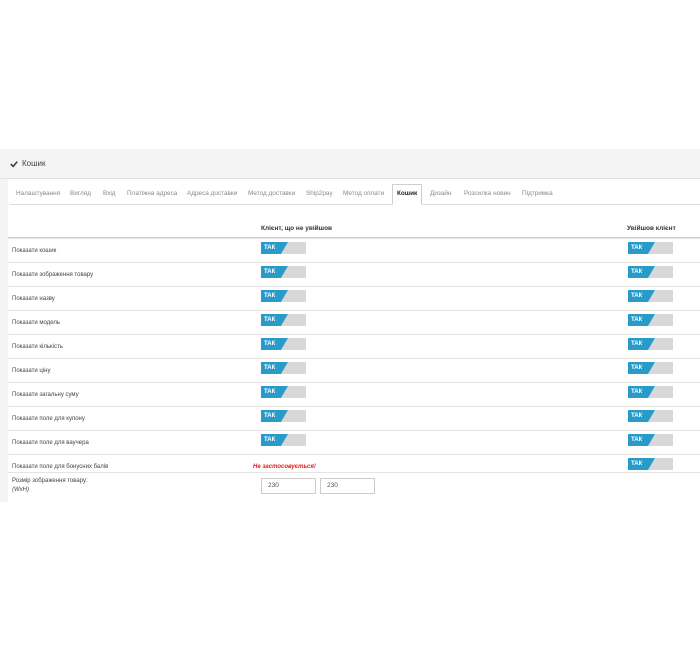 The width and height of the screenshot is (700, 650). Describe the element at coordinates (440, 194) in the screenshot. I see `tab-design: Дизайн` at that location.